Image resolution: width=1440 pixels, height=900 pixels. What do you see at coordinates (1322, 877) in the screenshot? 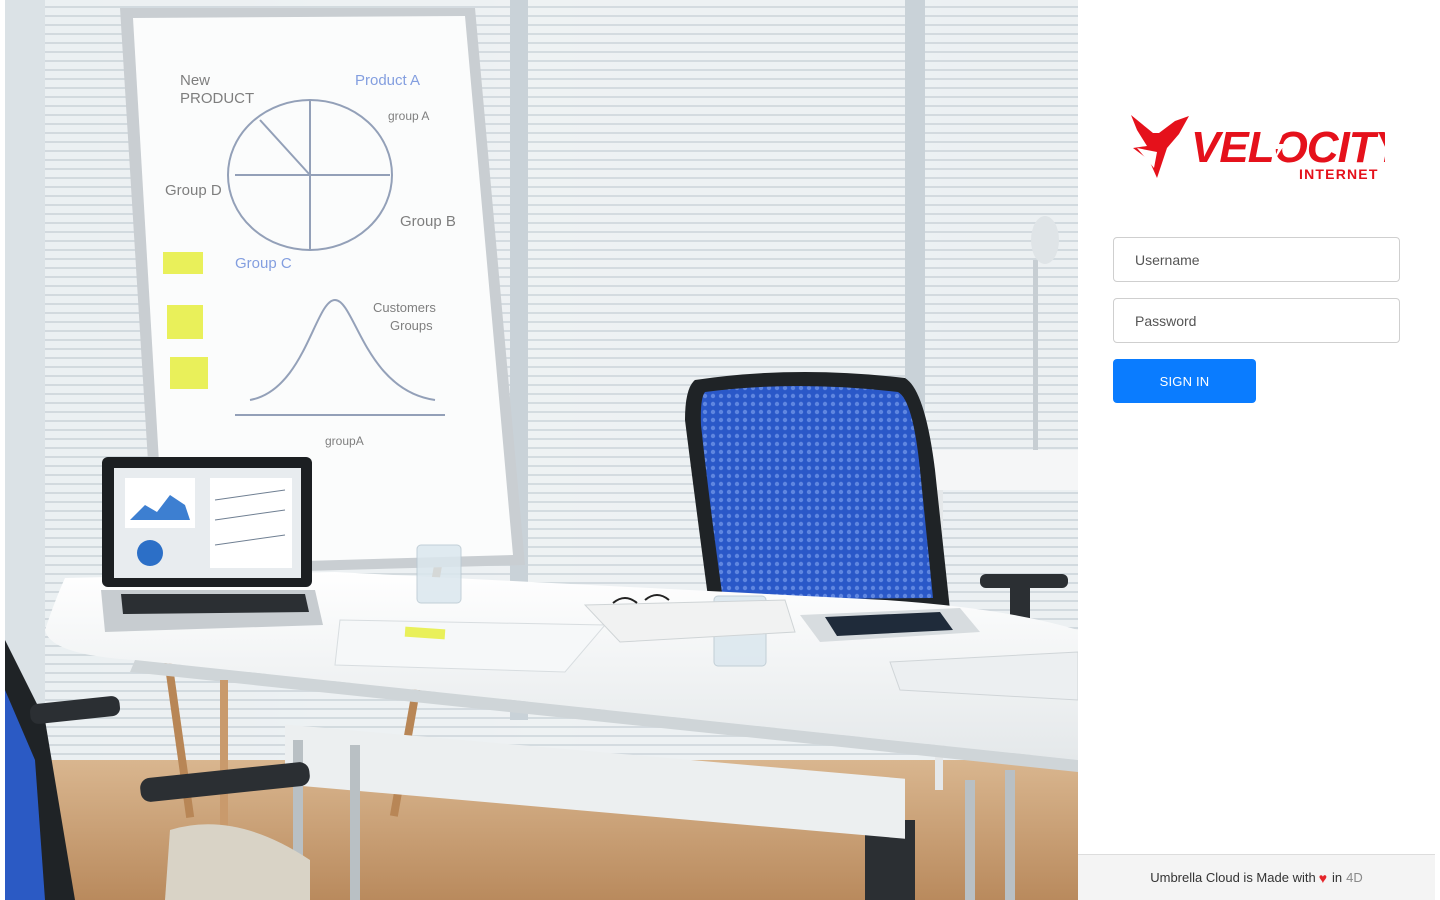
I see `heart-icon: ♥` at bounding box center [1322, 877].